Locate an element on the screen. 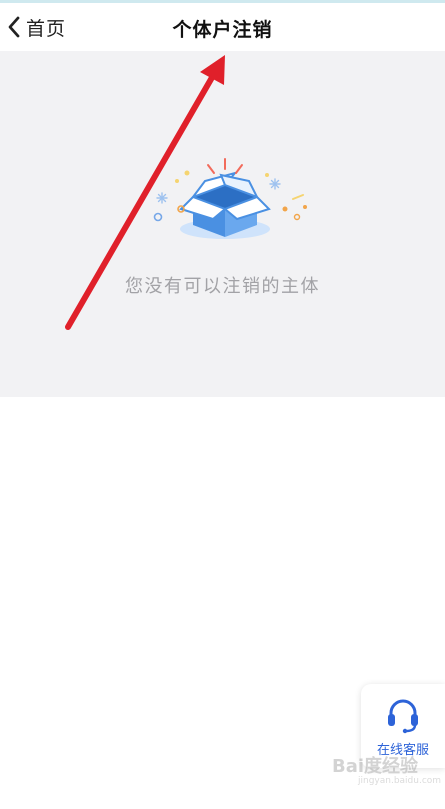 This screenshot has width=445, height=809. headset-icon is located at coordinates (403, 716).